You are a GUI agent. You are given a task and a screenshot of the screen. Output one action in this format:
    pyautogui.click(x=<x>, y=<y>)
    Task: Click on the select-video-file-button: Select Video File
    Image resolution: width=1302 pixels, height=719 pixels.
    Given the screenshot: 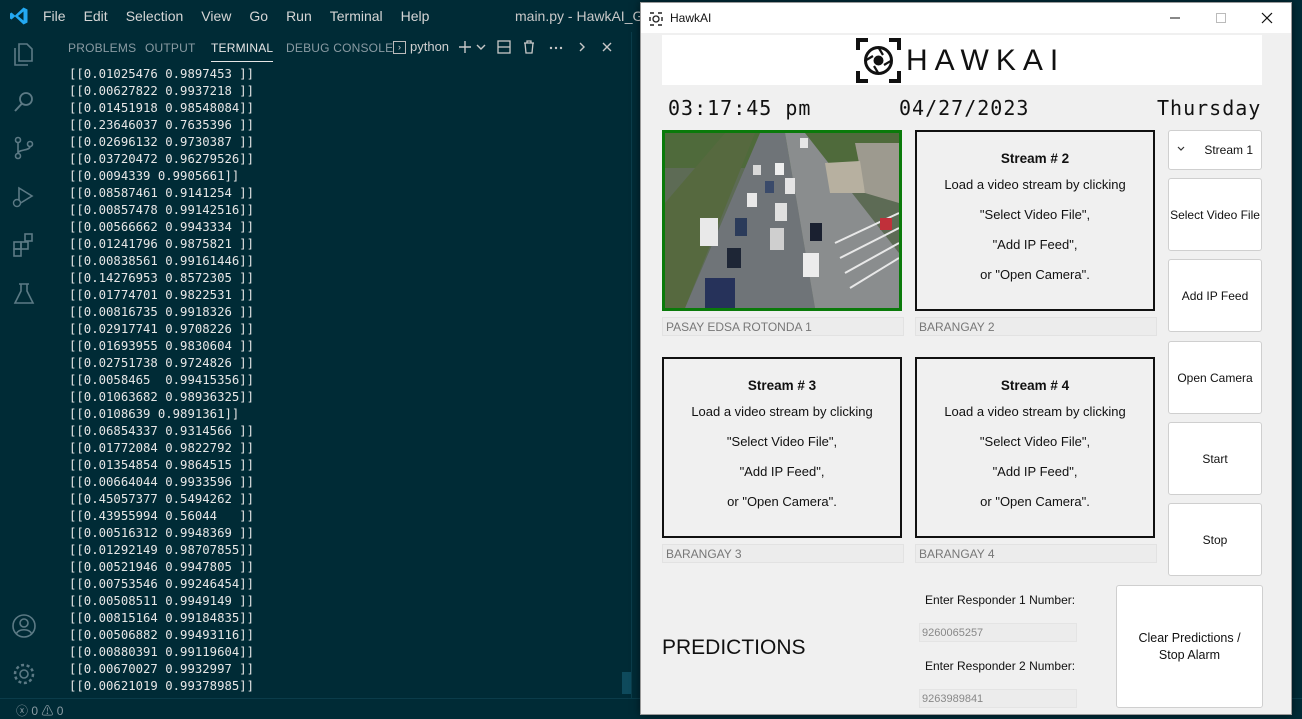 What is the action you would take?
    pyautogui.click(x=1215, y=214)
    